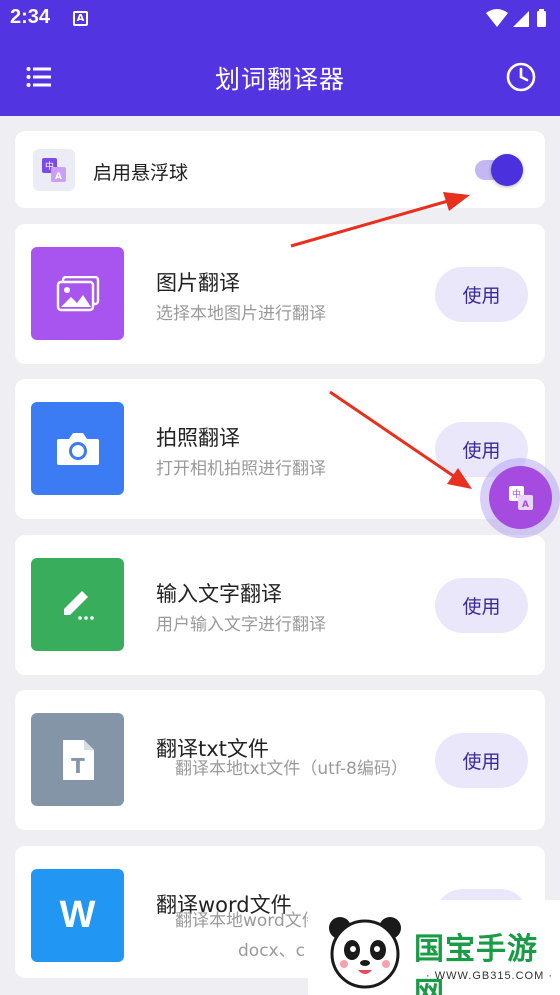 The height and width of the screenshot is (995, 560). I want to click on feature-card-image: 图片翻译 选择本地图片进行翻译 使用, so click(280, 294).